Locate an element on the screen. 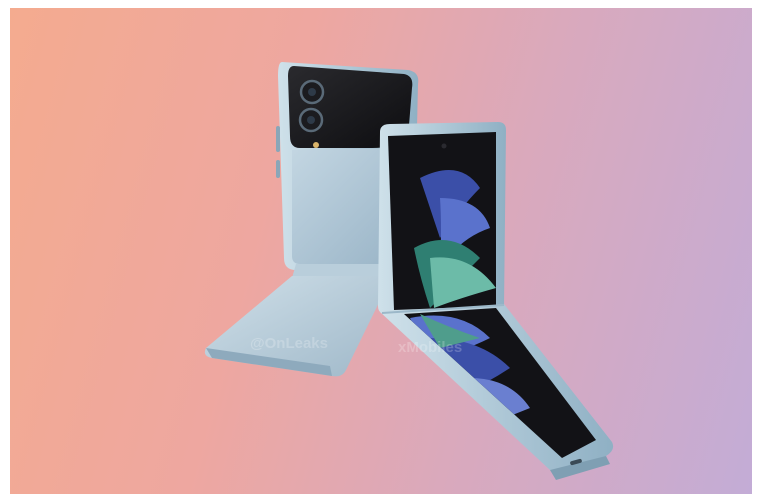  lower-panel is located at coordinates (298, 326).